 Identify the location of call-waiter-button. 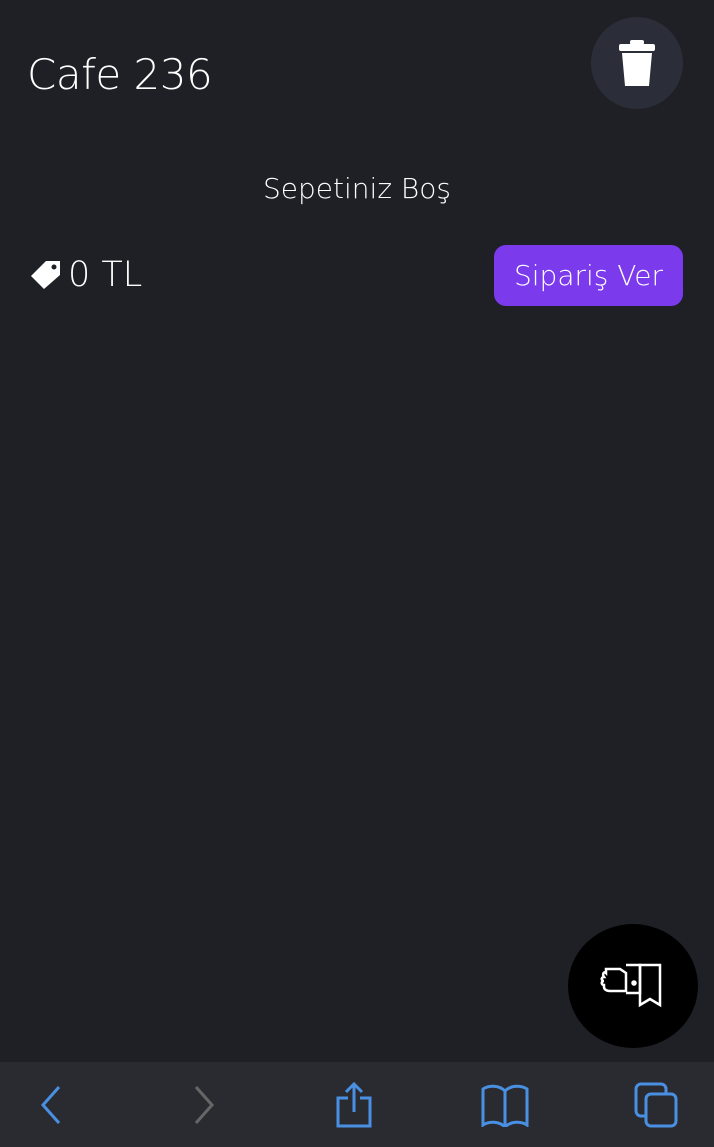
(633, 986).